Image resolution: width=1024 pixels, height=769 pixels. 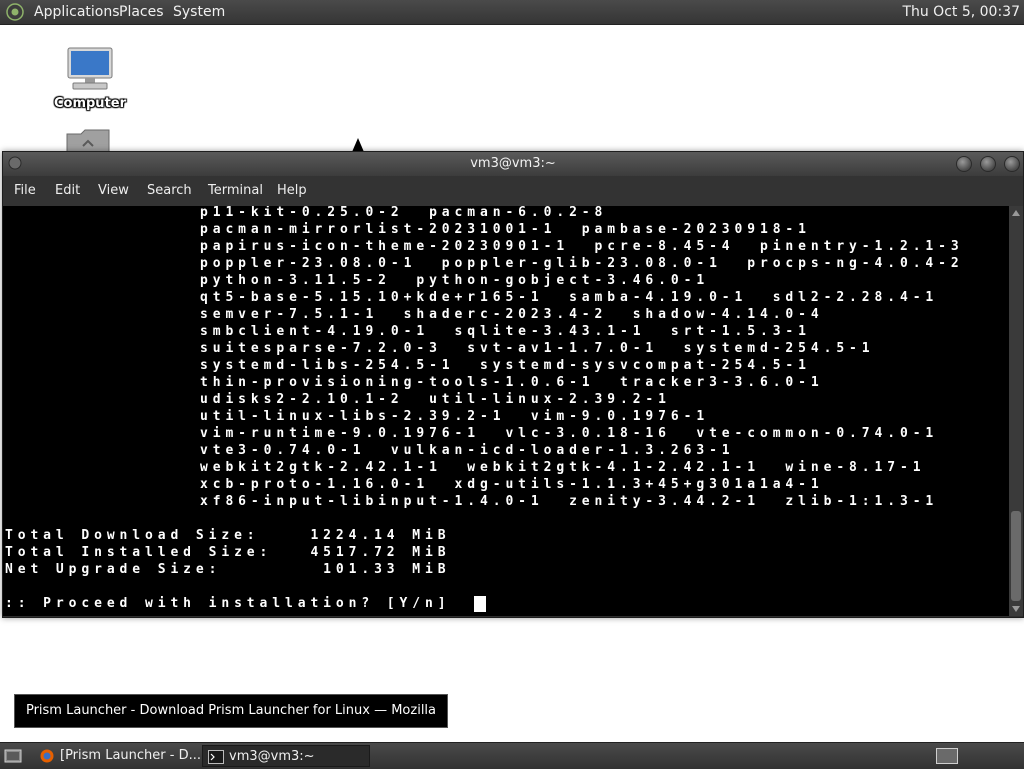 What do you see at coordinates (88, 141) in the screenshot?
I see `folder-icon` at bounding box center [88, 141].